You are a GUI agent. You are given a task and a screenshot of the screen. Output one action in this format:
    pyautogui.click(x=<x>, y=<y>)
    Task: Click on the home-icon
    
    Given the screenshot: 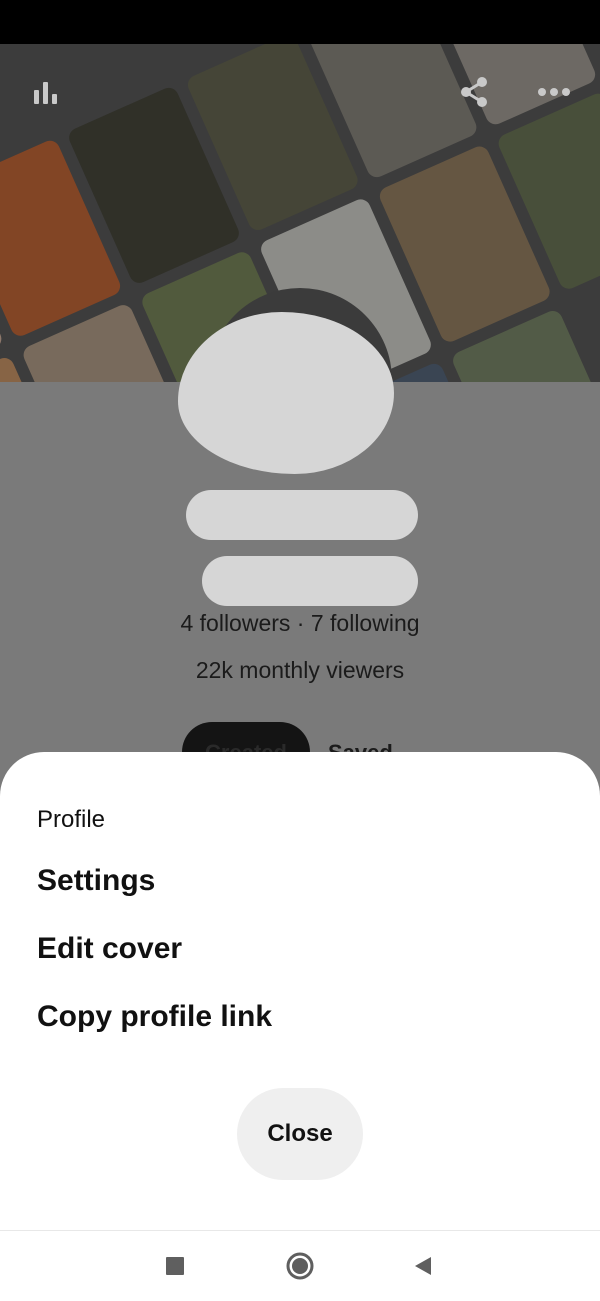 What is the action you would take?
    pyautogui.click(x=300, y=1266)
    